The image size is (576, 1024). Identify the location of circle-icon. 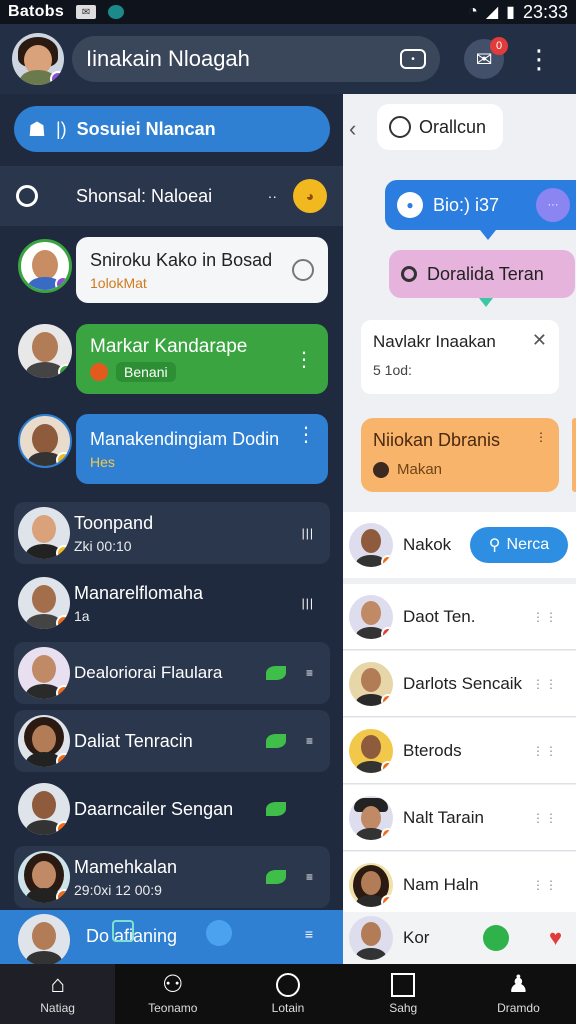
(288, 985).